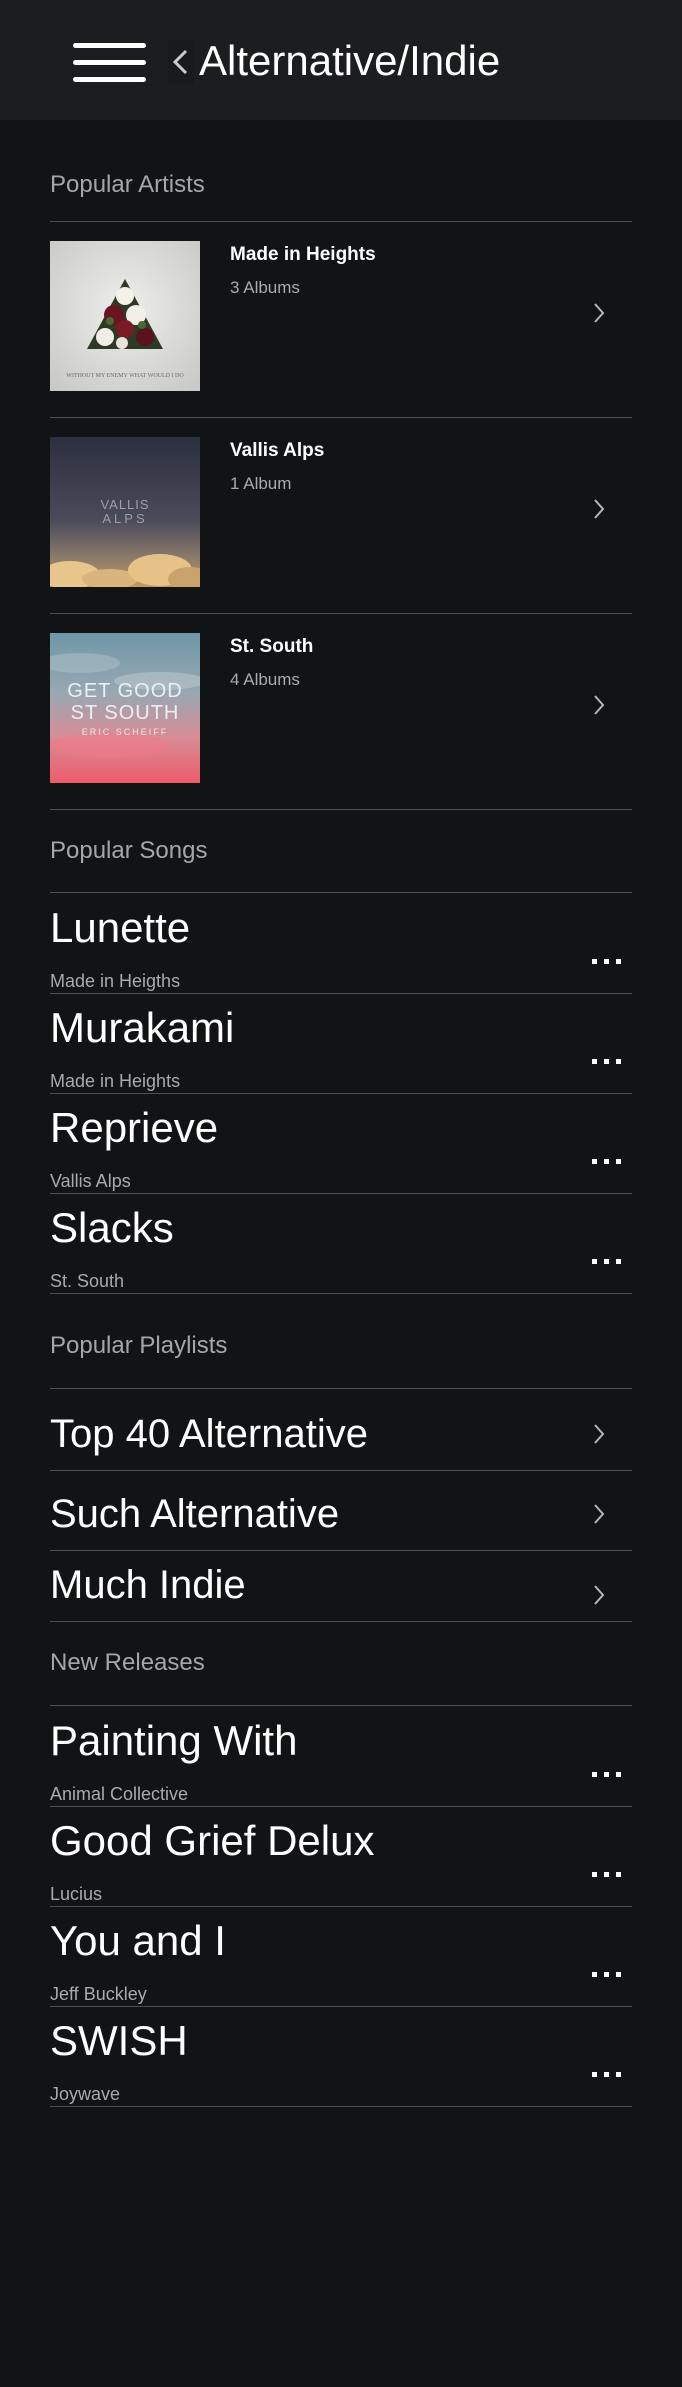 Image resolution: width=682 pixels, height=2387 pixels. What do you see at coordinates (119, 1794) in the screenshot?
I see `release-artist: Animal Collective` at bounding box center [119, 1794].